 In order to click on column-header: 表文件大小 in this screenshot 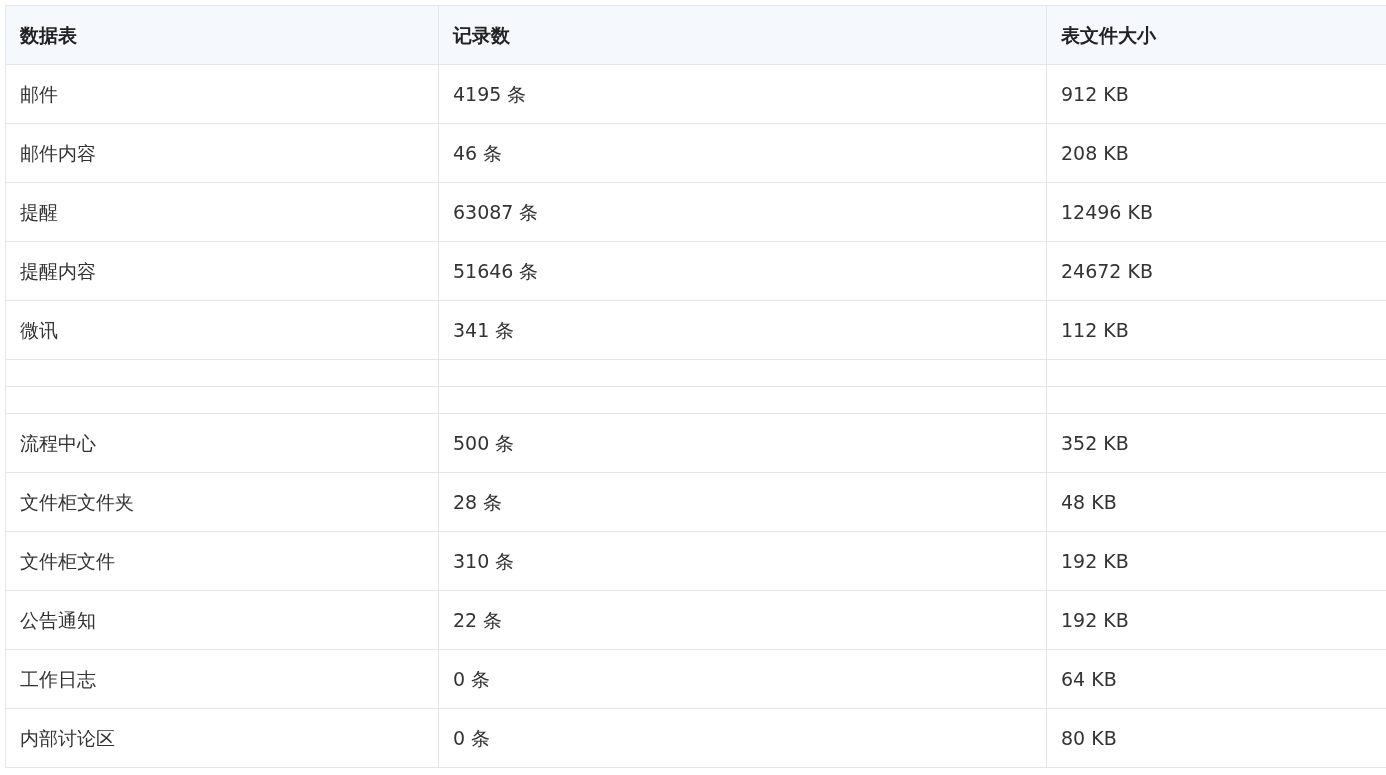, I will do `click(1216, 35)`.